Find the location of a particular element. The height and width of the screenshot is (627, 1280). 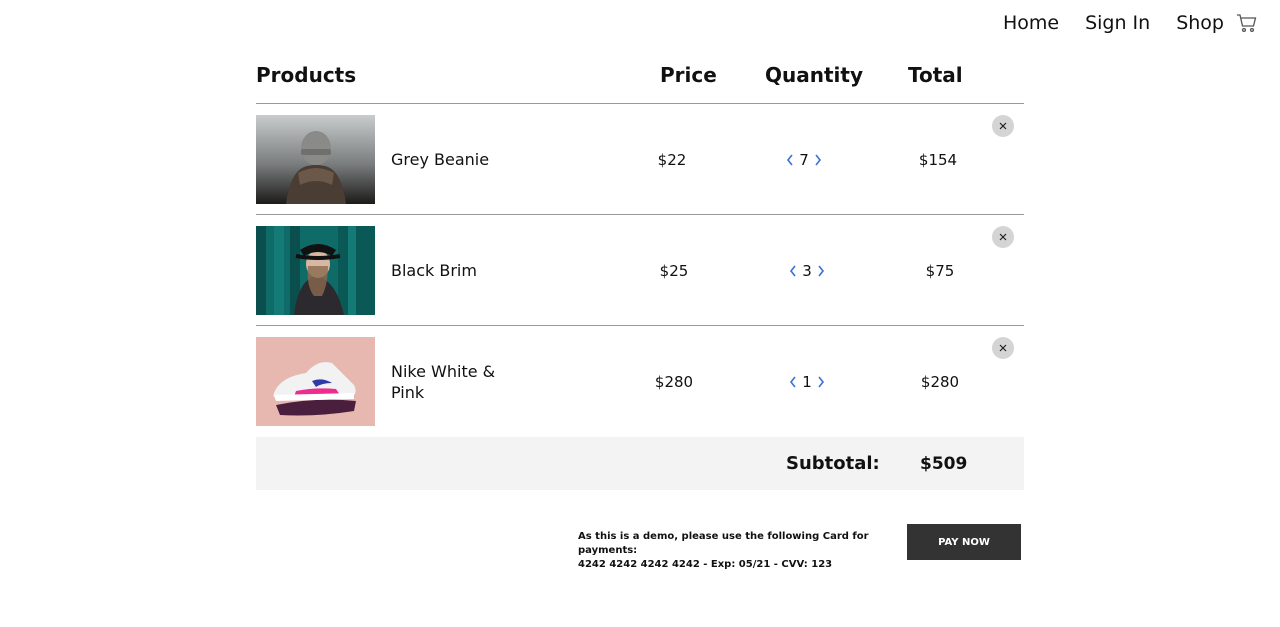

nav-shop-link: Shop is located at coordinates (1200, 23).